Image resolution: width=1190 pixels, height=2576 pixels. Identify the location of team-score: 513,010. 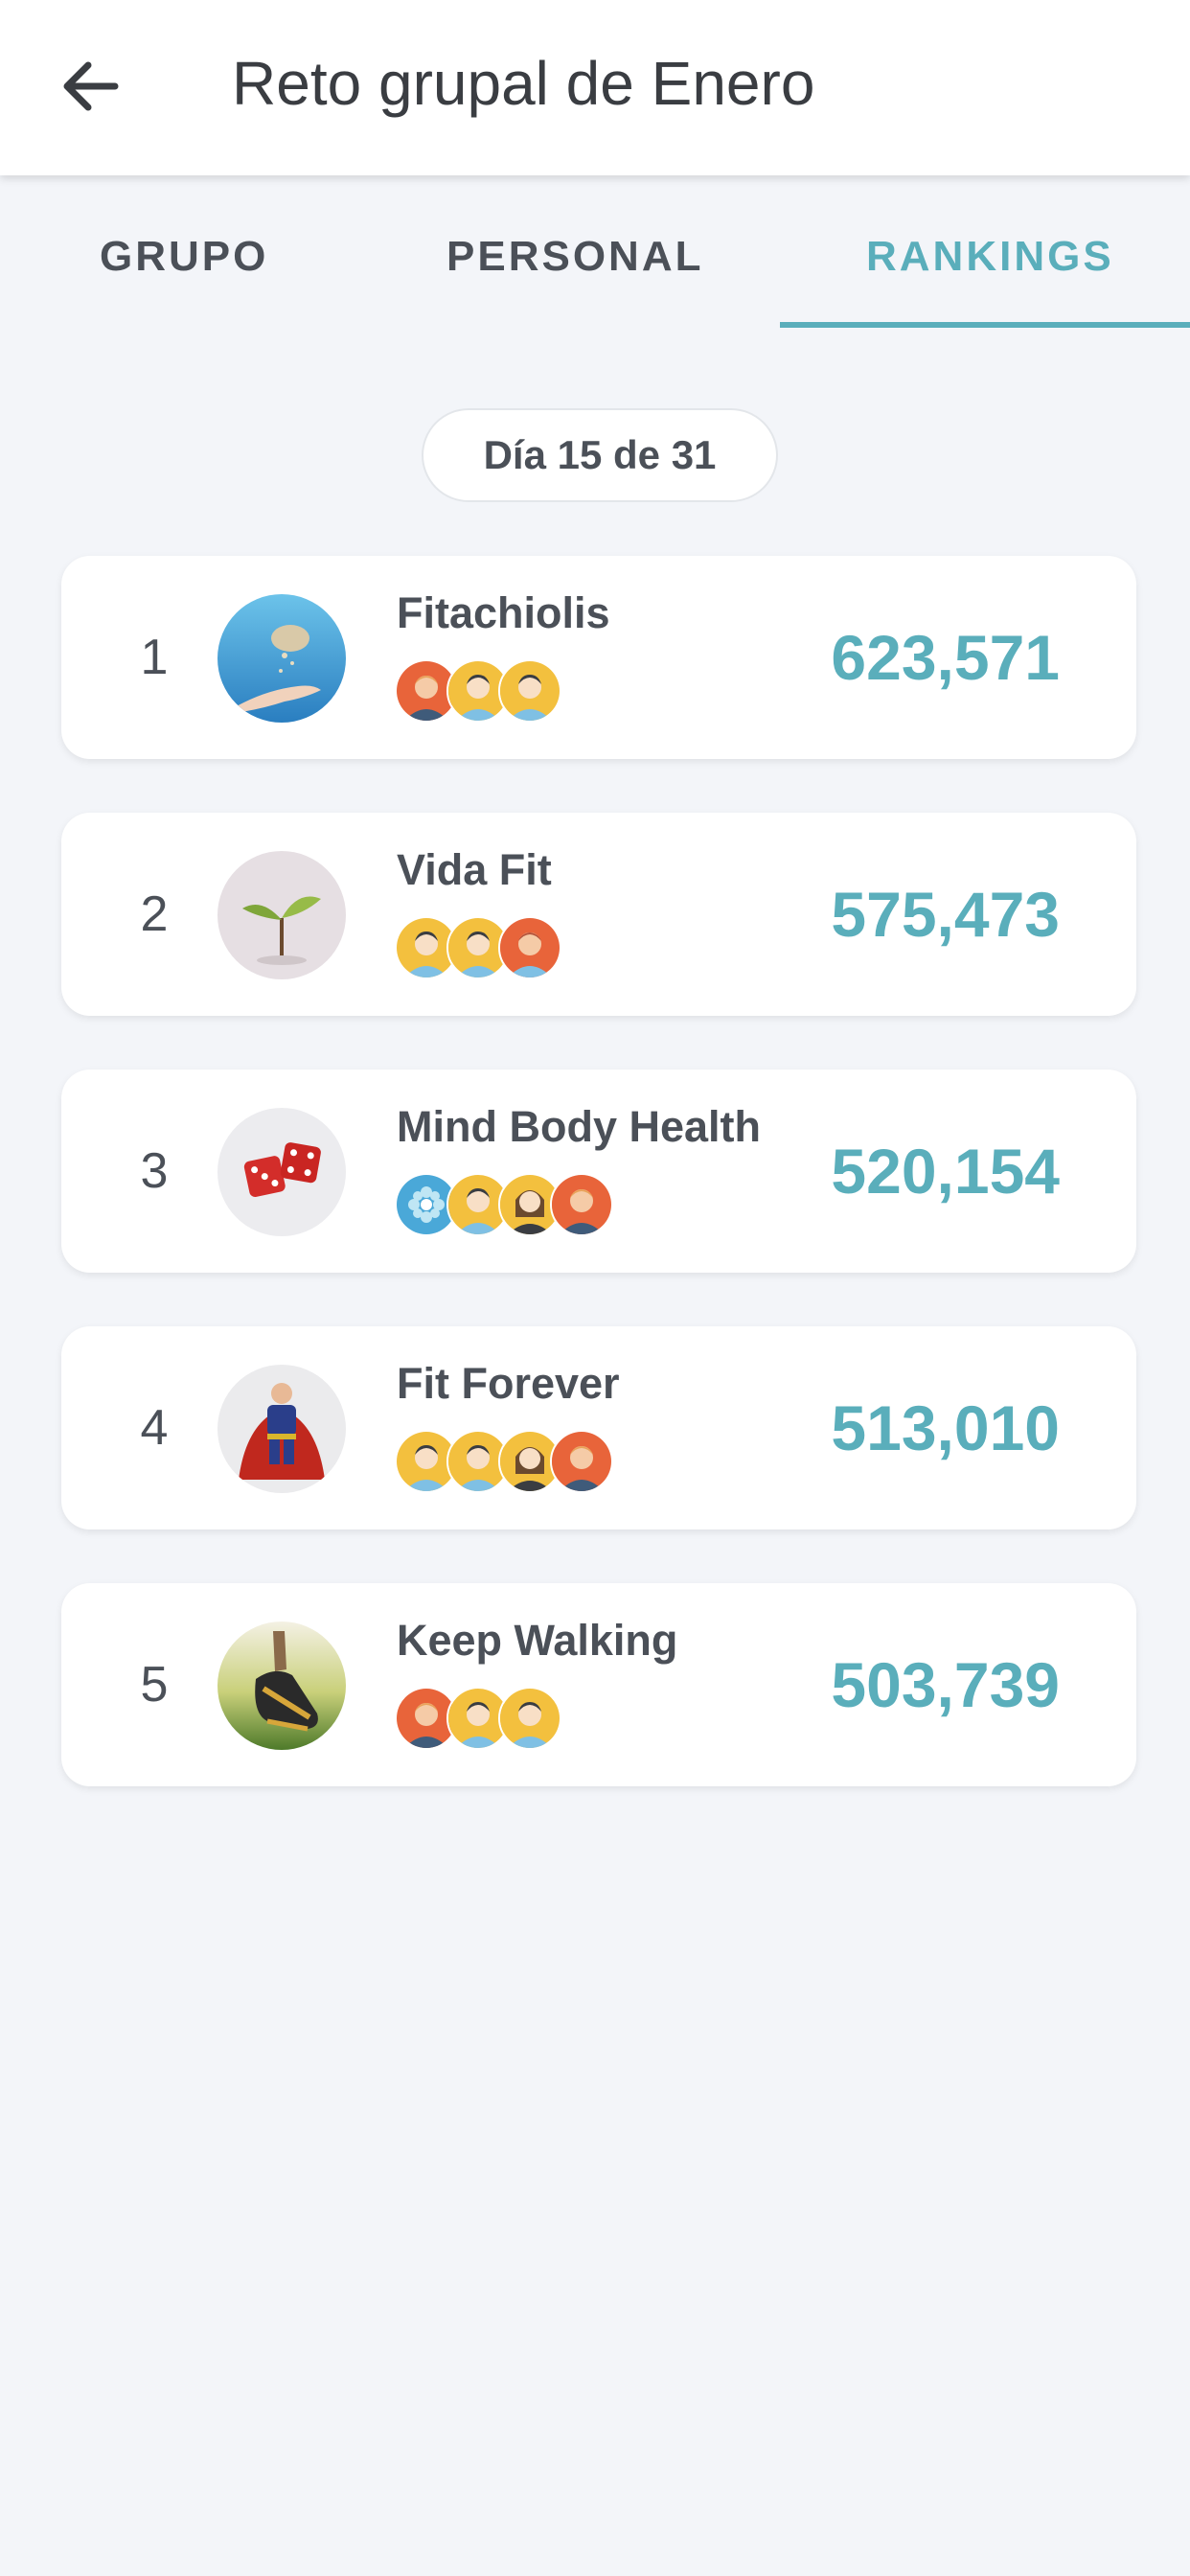
(946, 1427).